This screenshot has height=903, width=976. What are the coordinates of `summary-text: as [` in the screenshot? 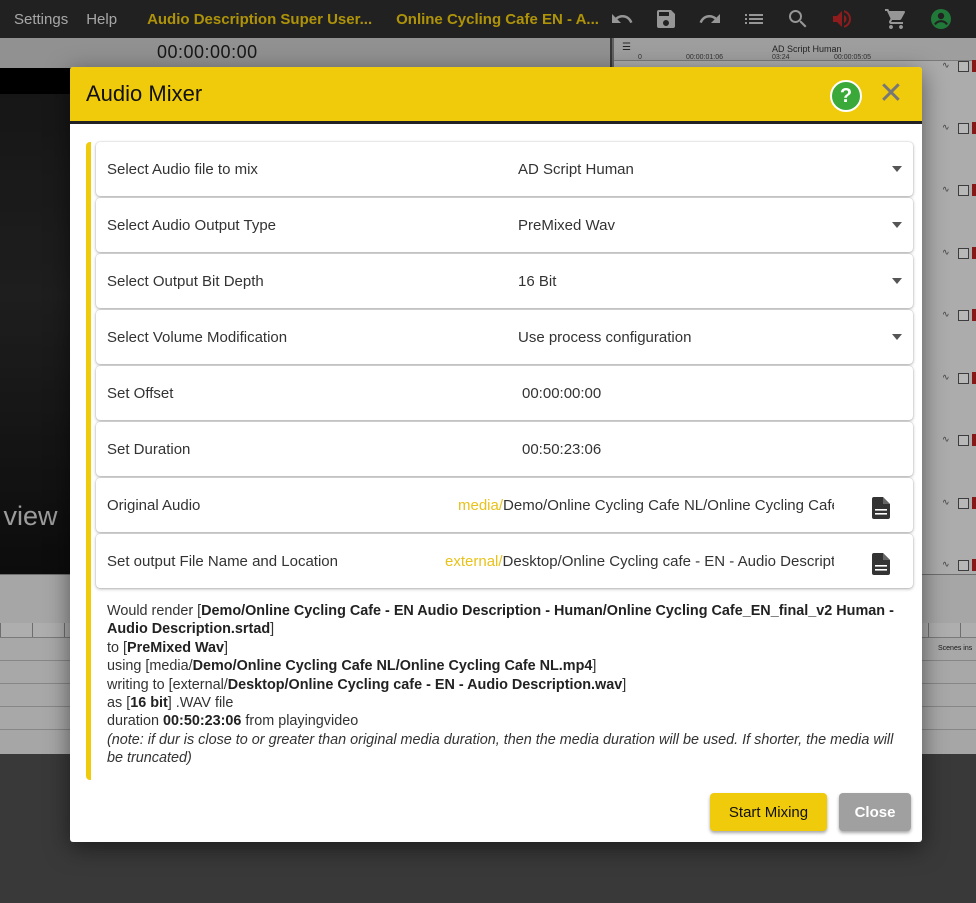 It's located at (119, 703).